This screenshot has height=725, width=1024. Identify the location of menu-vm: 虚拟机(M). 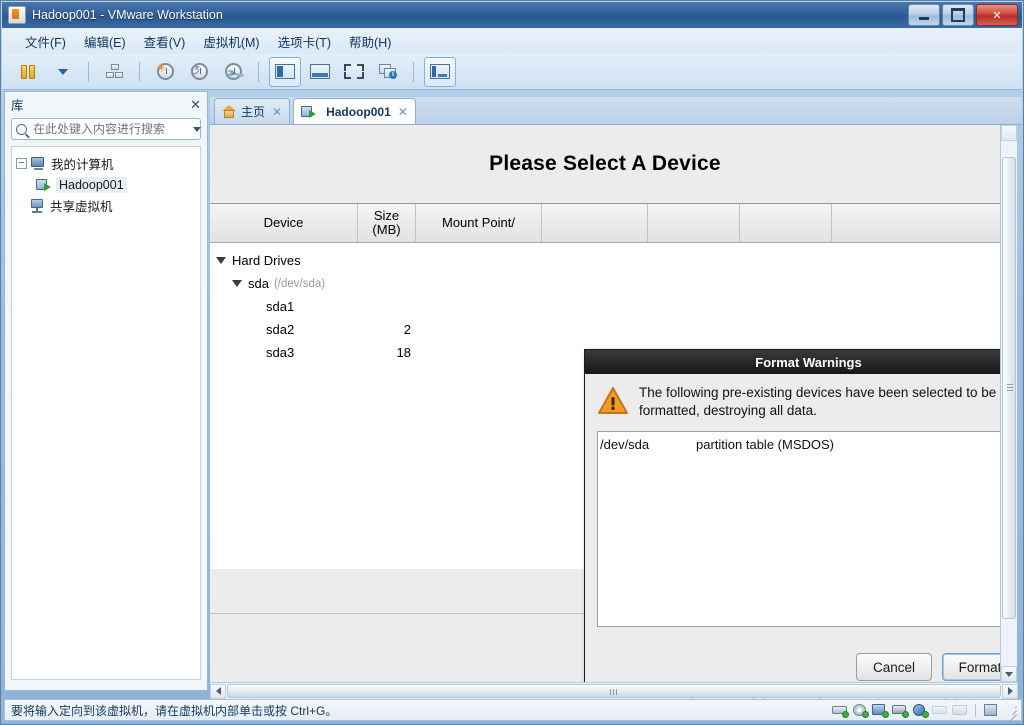
(231, 41).